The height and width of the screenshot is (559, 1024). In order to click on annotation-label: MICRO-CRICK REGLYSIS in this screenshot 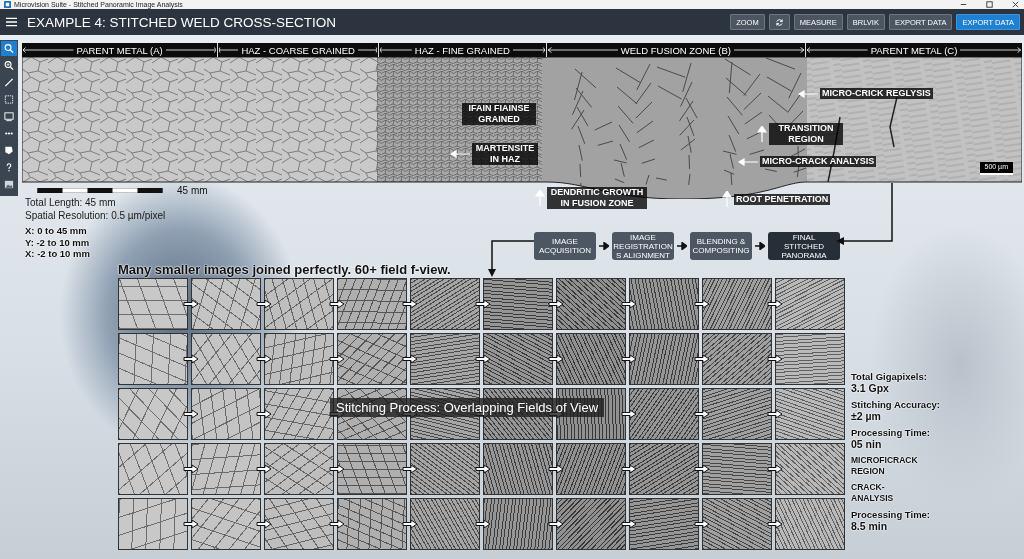, I will do `click(876, 93)`.